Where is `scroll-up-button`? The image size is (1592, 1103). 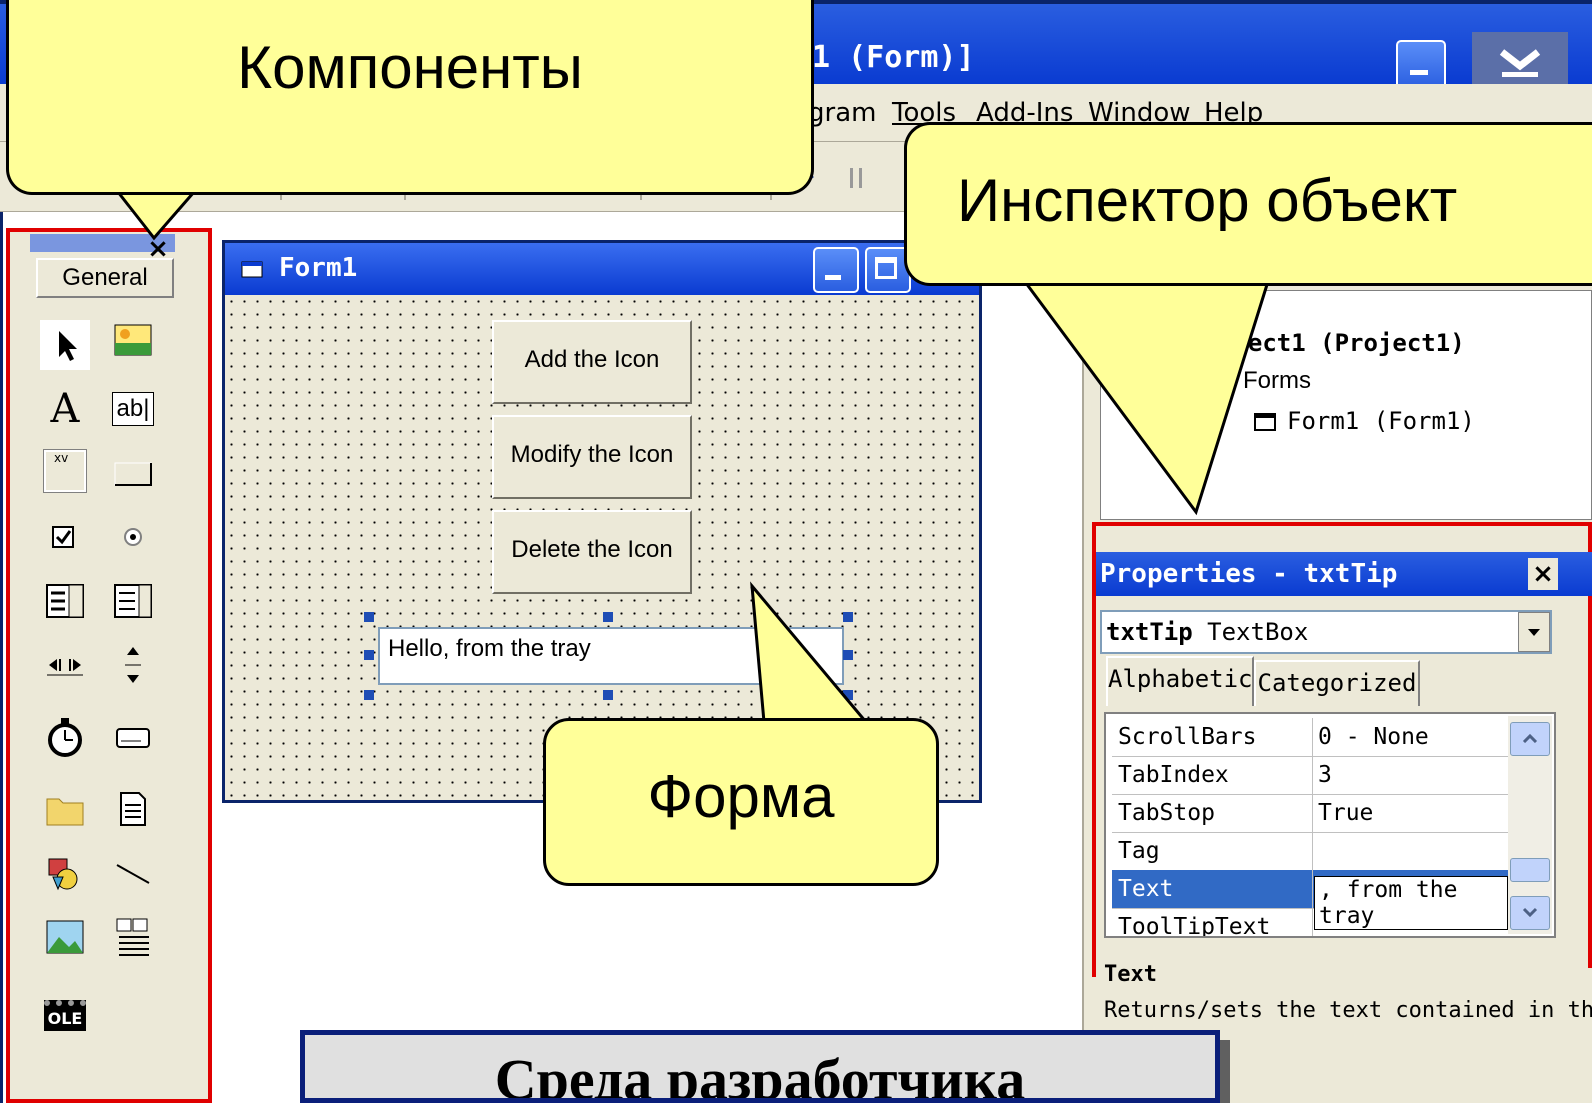 scroll-up-button is located at coordinates (1530, 739).